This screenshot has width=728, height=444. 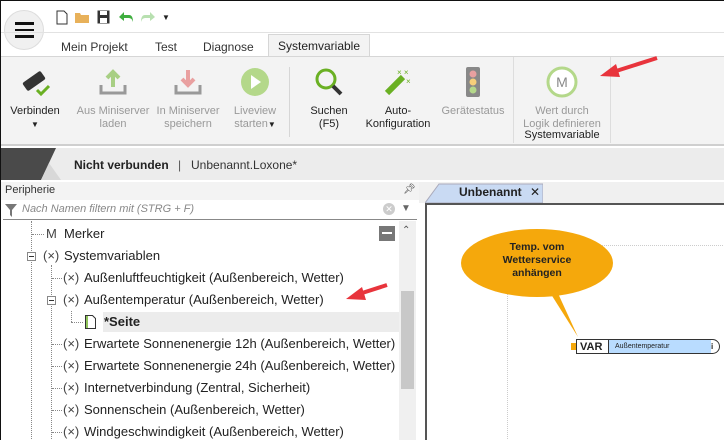 What do you see at coordinates (712, 346) in the screenshot?
I see `info-icon: i` at bounding box center [712, 346].